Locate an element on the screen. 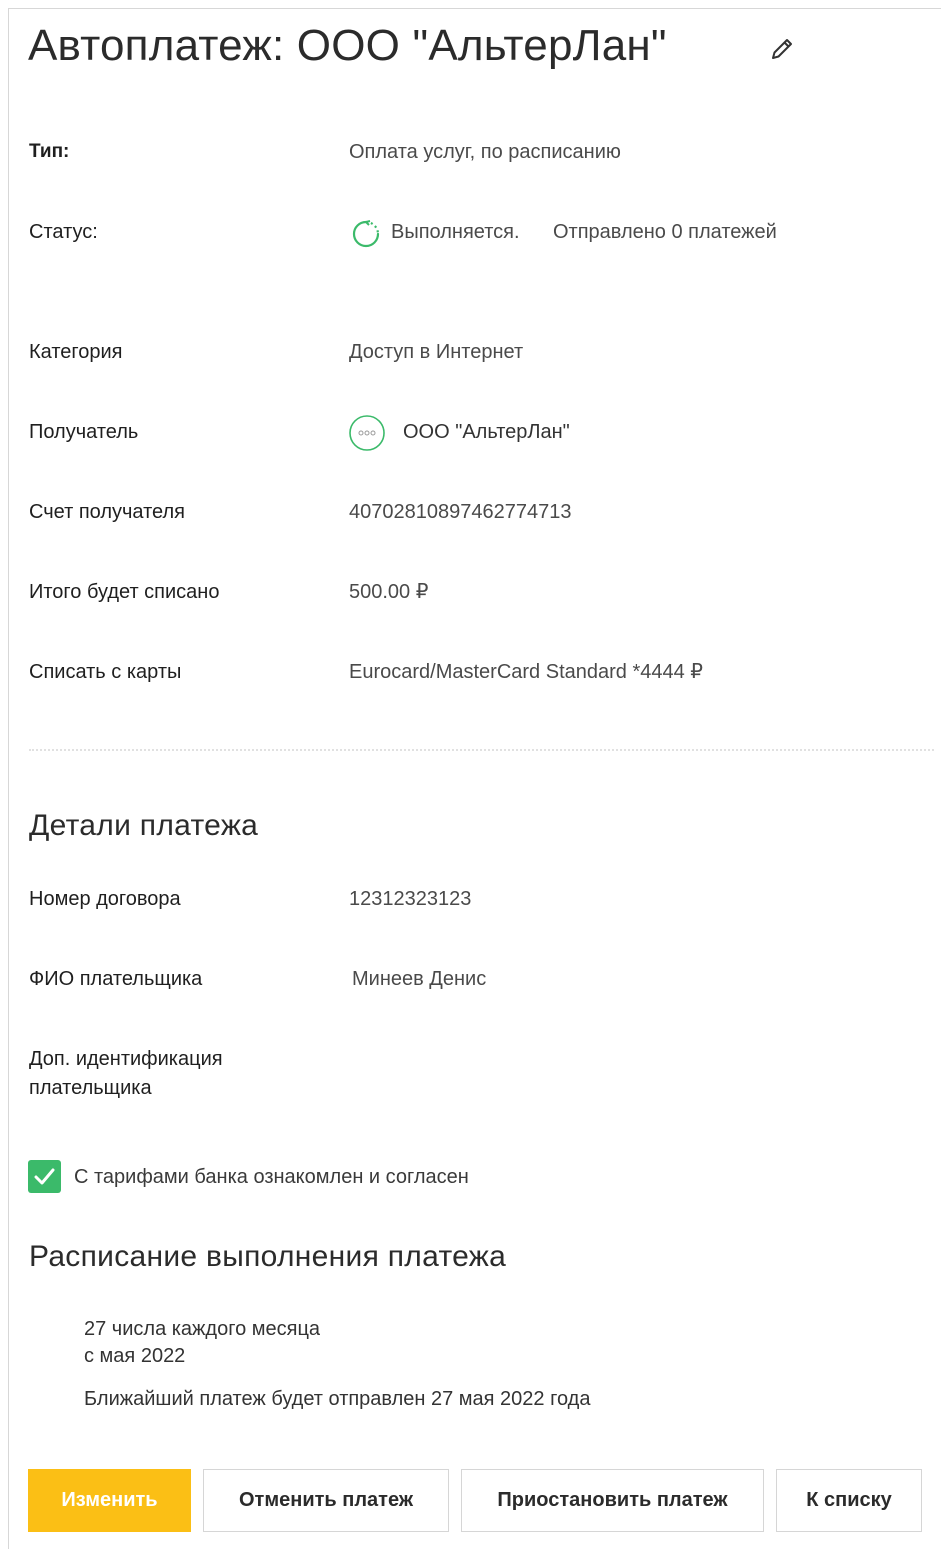  extra-id-label: Доп. идентификация is located at coordinates (126, 1059).